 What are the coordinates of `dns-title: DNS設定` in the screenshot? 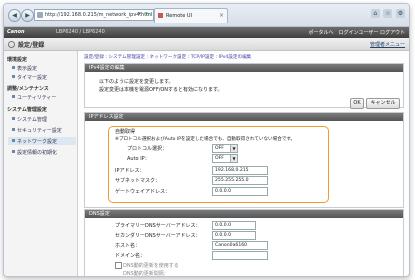 It's located at (244, 214).